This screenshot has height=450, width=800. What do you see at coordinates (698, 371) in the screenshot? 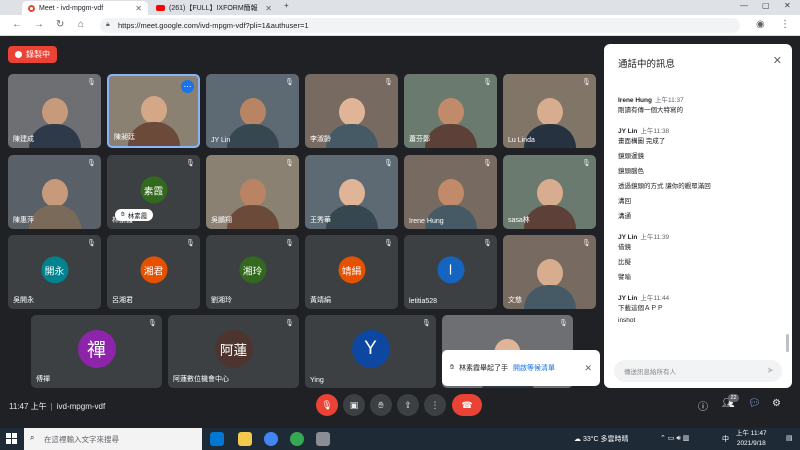
I see `chat-input: 傳送訊息給所有人 ➤` at bounding box center [698, 371].